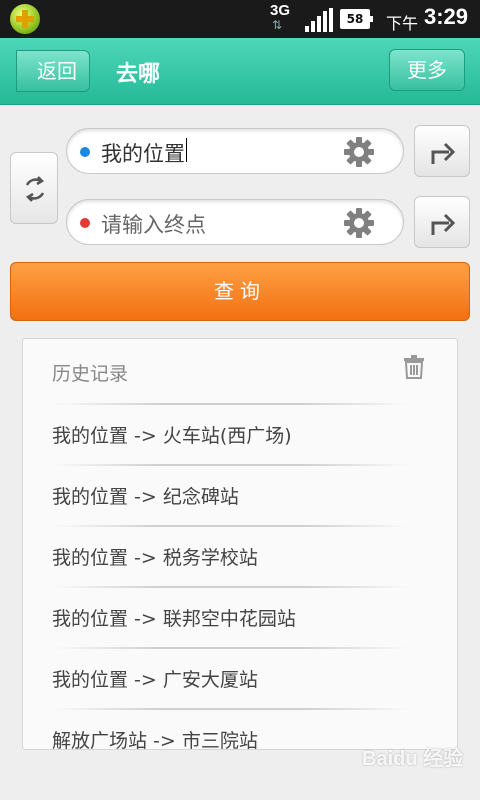 The height and width of the screenshot is (800, 480). What do you see at coordinates (240, 71) in the screenshot?
I see `title-bar: 返回 去哪 更多` at bounding box center [240, 71].